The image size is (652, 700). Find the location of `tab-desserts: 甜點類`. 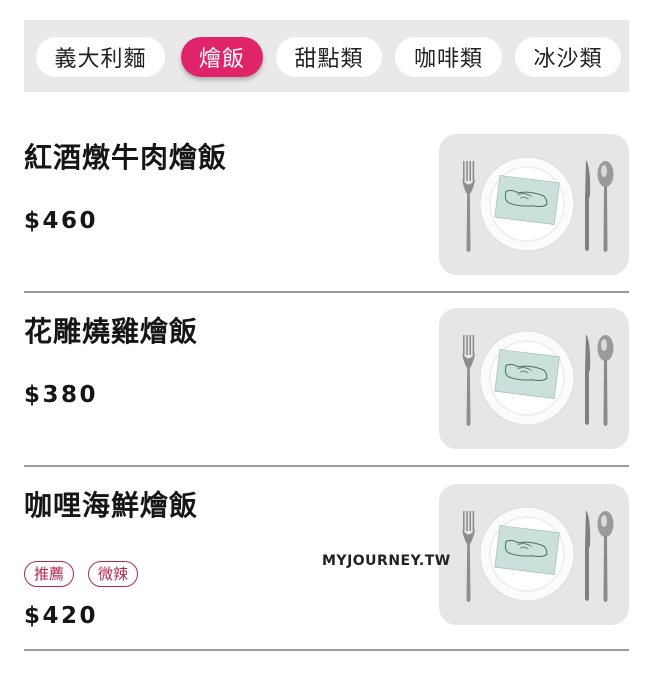

tab-desserts: 甜點類 is located at coordinates (329, 57).